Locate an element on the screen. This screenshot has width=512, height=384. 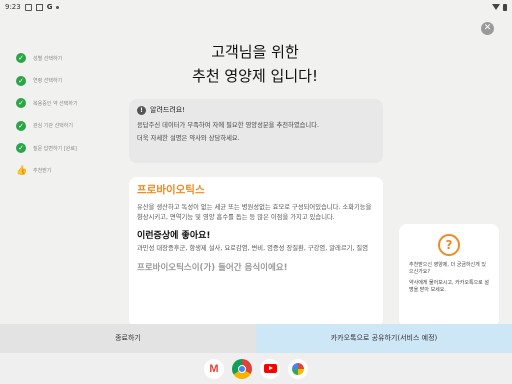
step-medication: ✓ 복용중인 약 선택하기 is located at coordinates (47, 103).